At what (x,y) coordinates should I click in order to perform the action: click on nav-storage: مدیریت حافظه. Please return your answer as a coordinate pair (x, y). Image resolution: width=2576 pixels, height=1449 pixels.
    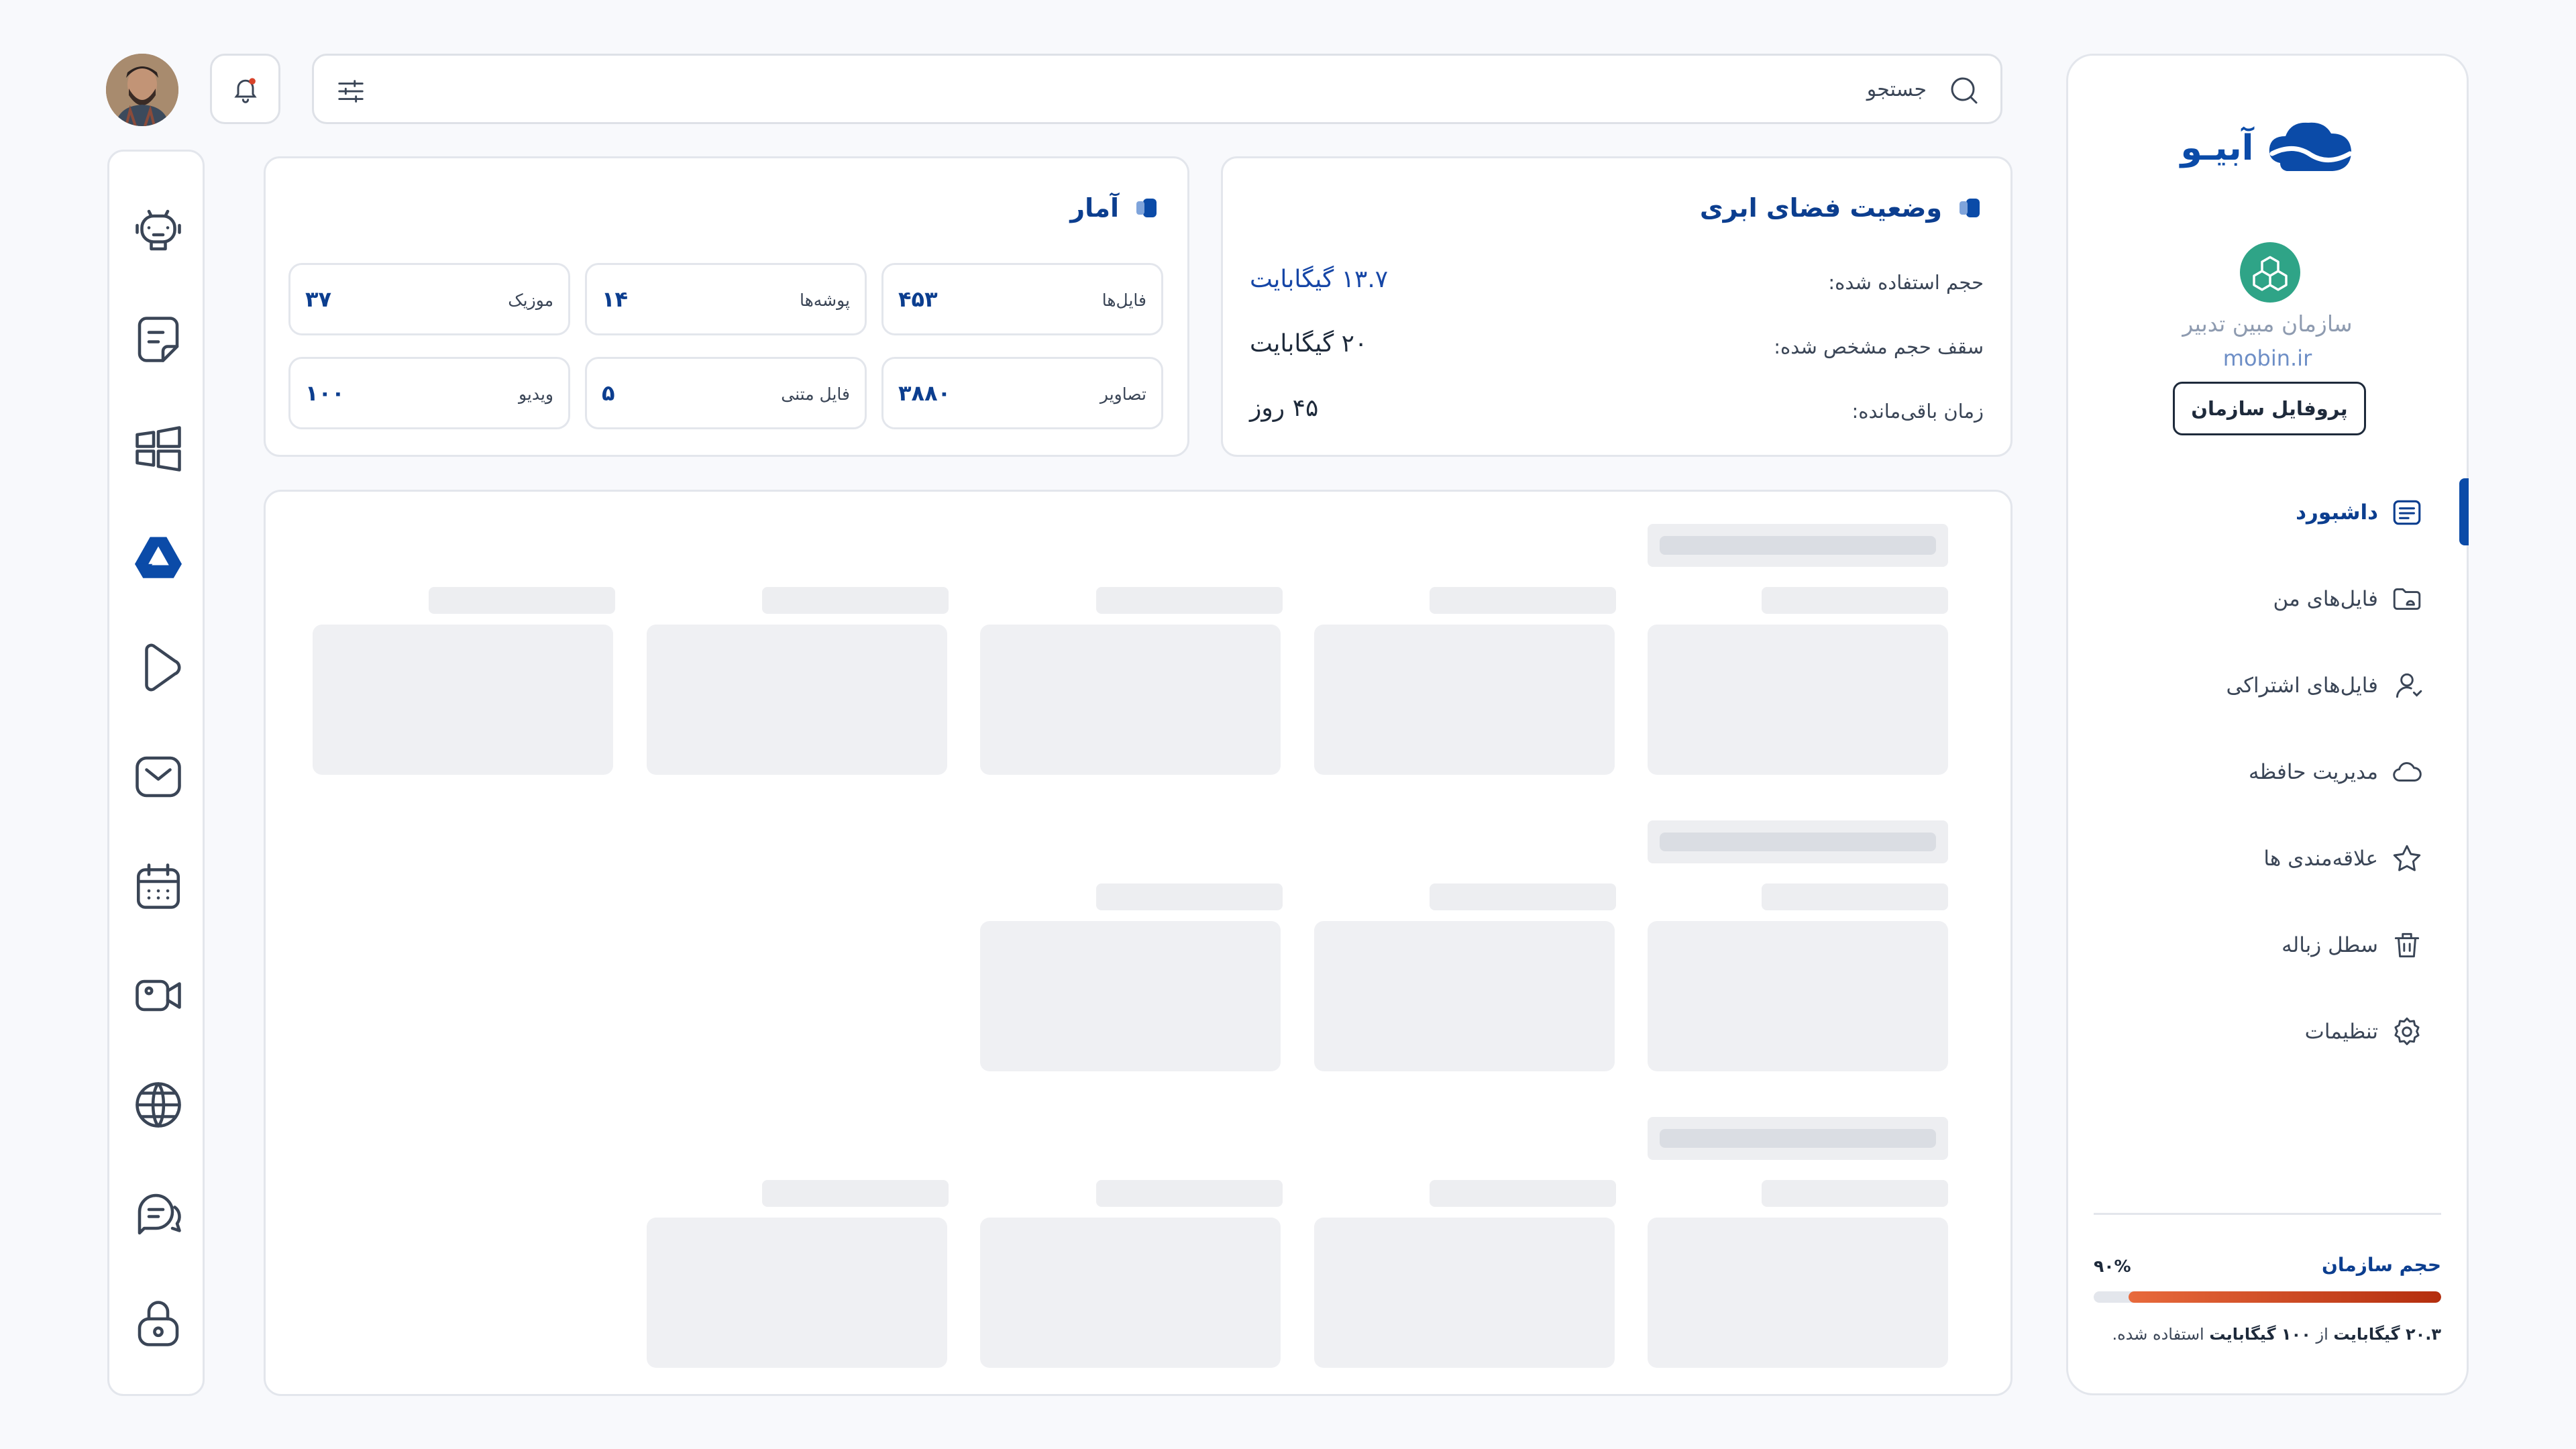
    Looking at the image, I should click on (2336, 772).